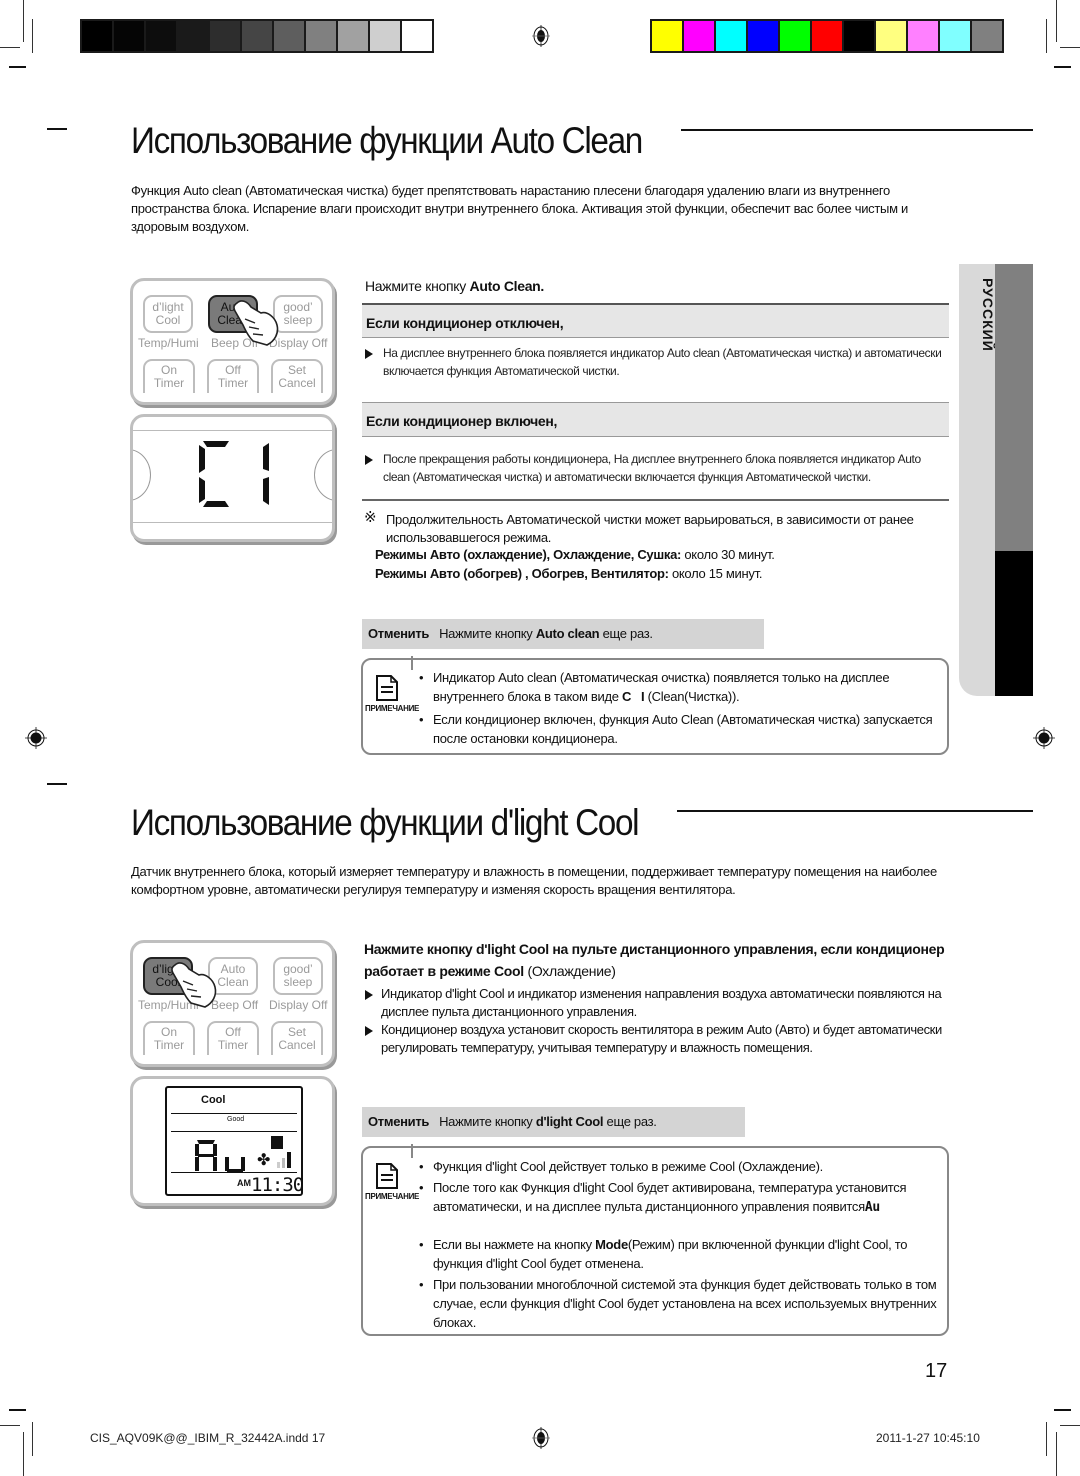  Describe the element at coordinates (289, 1160) in the screenshot. I see `fan-speed-bars` at that location.